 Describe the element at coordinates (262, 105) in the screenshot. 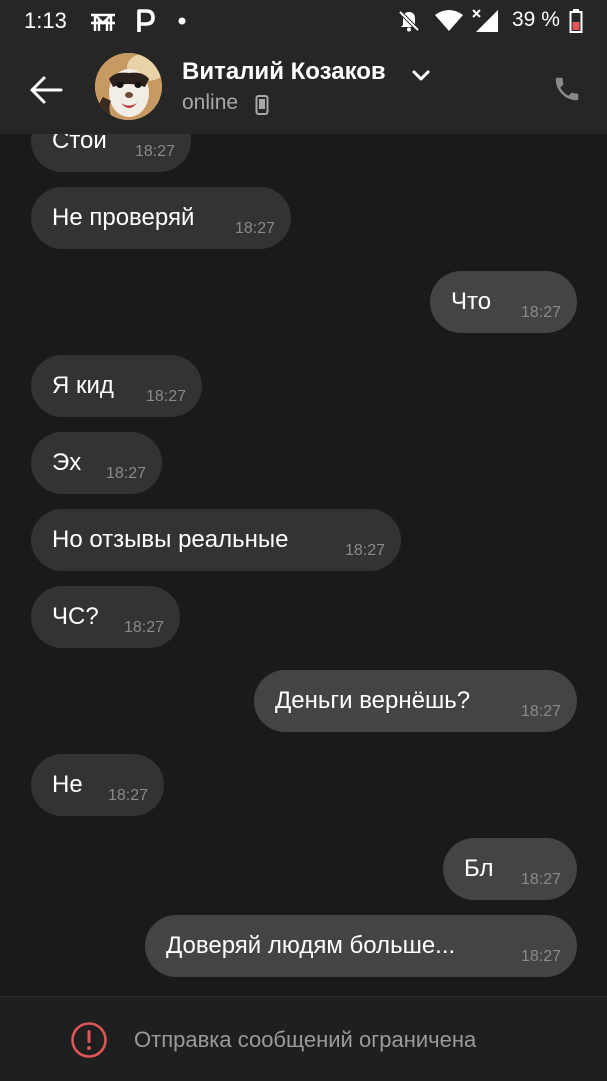

I see `mobile-device-icon` at that location.